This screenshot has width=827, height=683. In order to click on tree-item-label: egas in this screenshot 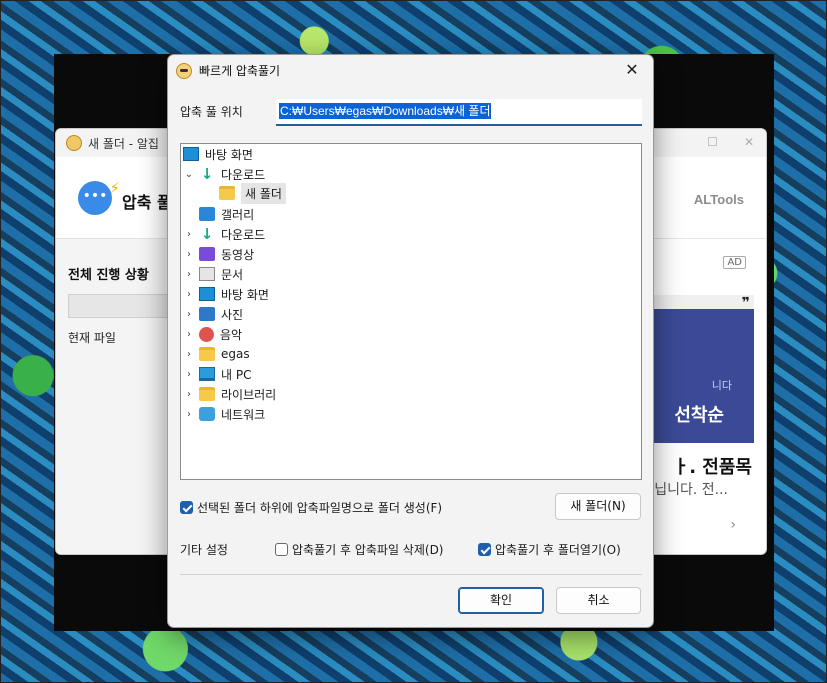, I will do `click(235, 354)`.